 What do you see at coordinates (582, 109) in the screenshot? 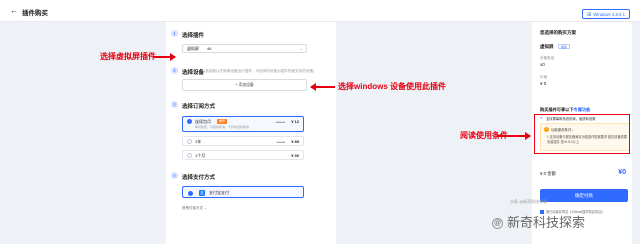
I see `feature-link: 专属功能` at bounding box center [582, 109].